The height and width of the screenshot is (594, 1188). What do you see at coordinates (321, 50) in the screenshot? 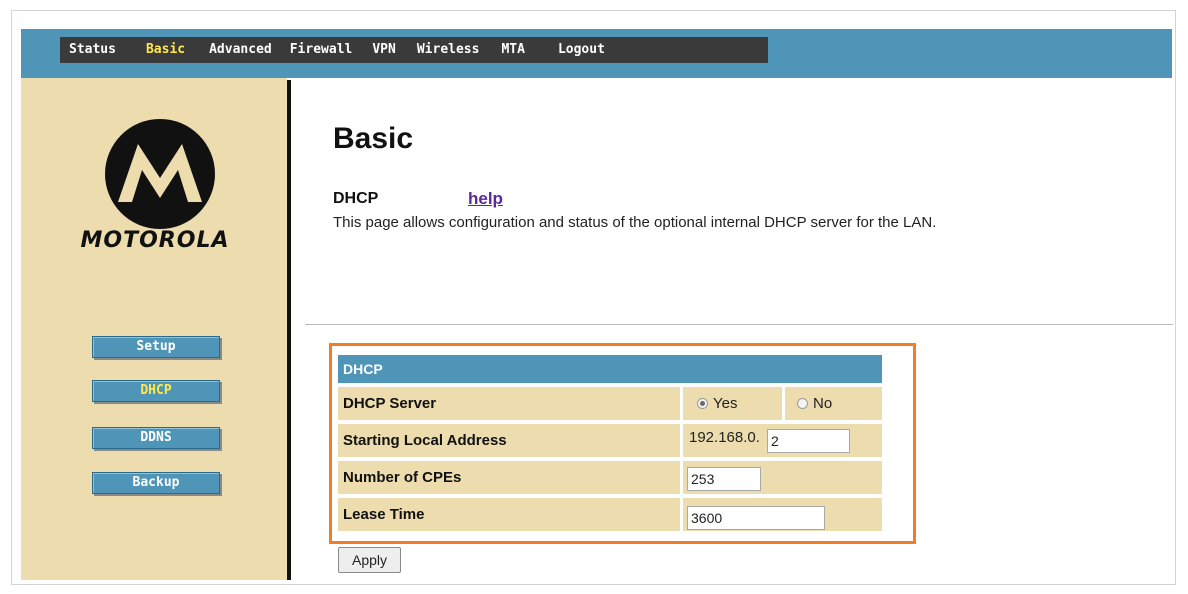
I see `nav-firewall: Firewall` at bounding box center [321, 50].